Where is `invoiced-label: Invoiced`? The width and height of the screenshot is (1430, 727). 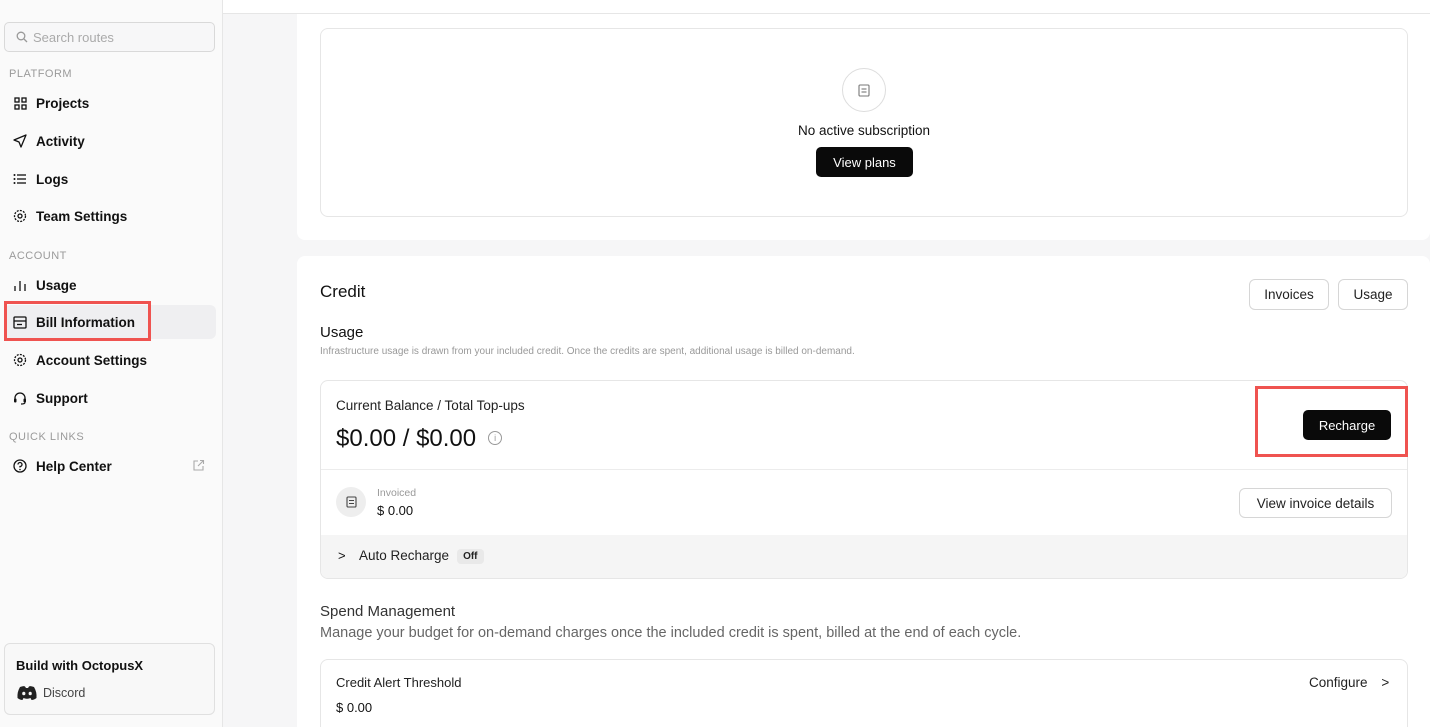 invoiced-label: Invoiced is located at coordinates (397, 493).